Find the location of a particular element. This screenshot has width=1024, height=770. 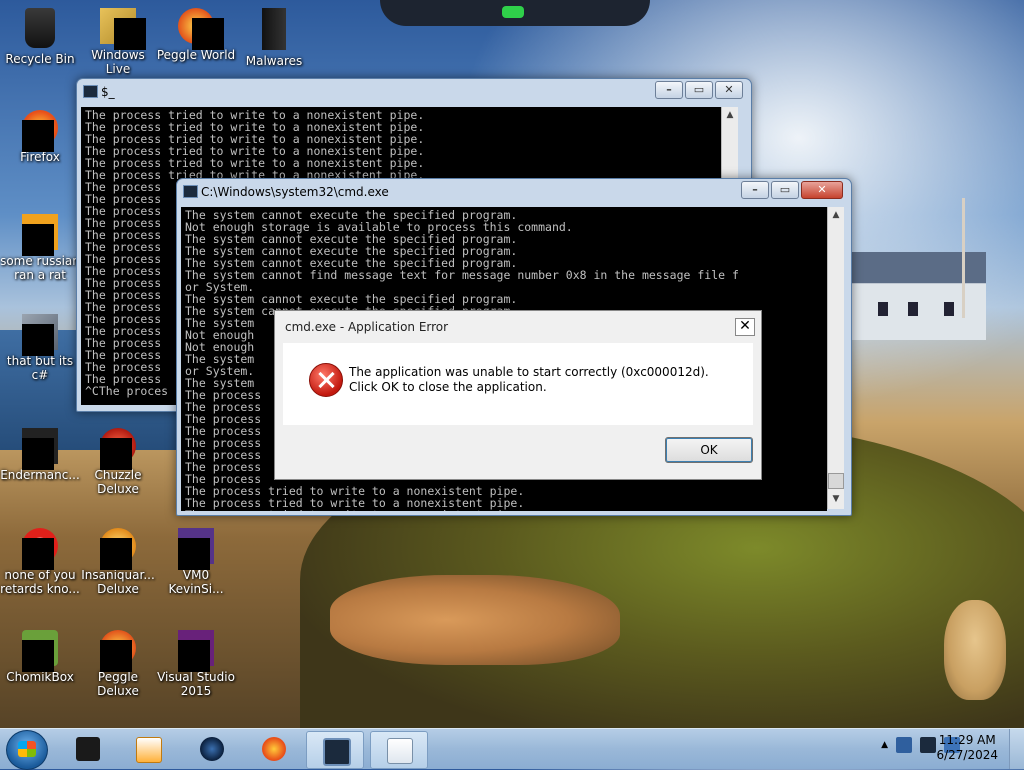

media-player-icon is located at coordinates (149, 750).